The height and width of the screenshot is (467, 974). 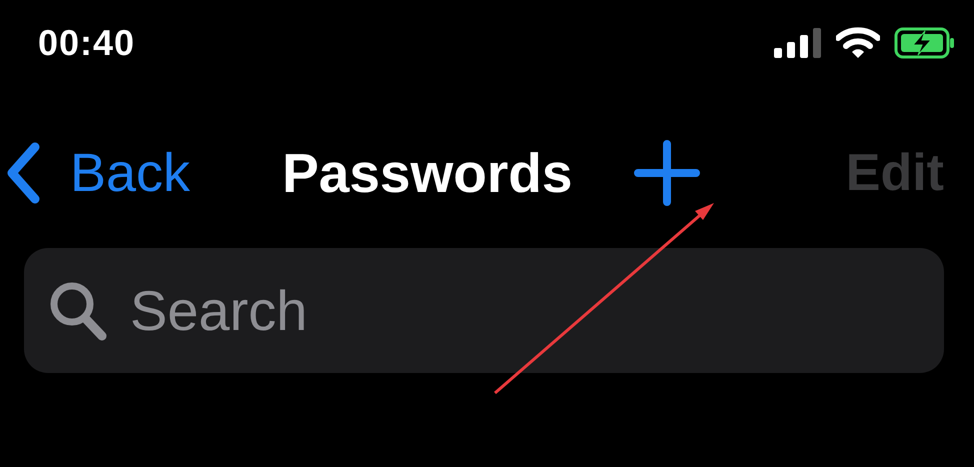 What do you see at coordinates (524, 310) in the screenshot?
I see `search-input: Search` at bounding box center [524, 310].